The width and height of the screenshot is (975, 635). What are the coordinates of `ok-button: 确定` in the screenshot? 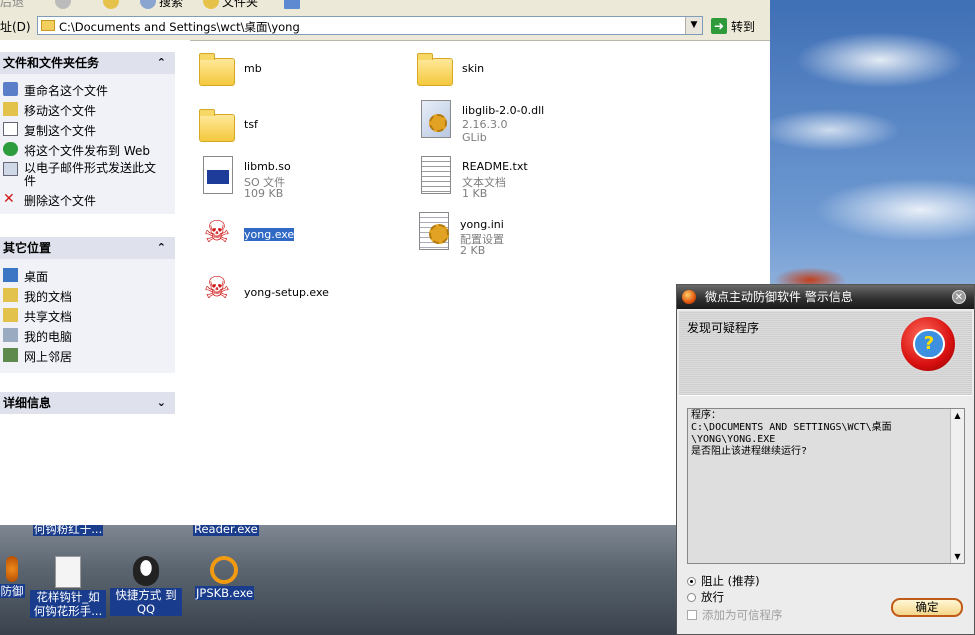 It's located at (927, 607).